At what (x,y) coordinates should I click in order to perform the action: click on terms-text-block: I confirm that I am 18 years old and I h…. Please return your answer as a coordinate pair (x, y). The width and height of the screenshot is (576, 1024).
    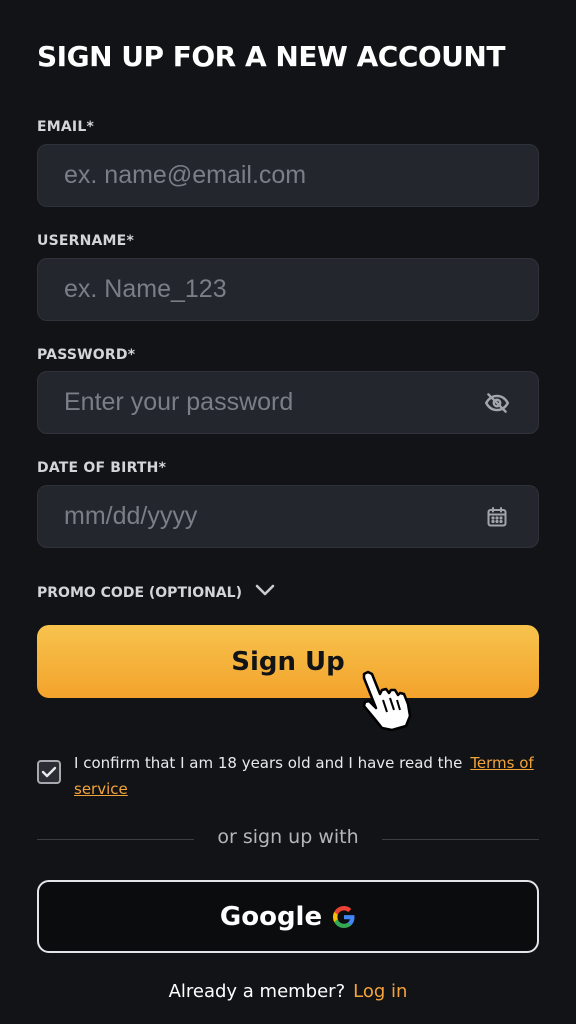
    Looking at the image, I should click on (308, 776).